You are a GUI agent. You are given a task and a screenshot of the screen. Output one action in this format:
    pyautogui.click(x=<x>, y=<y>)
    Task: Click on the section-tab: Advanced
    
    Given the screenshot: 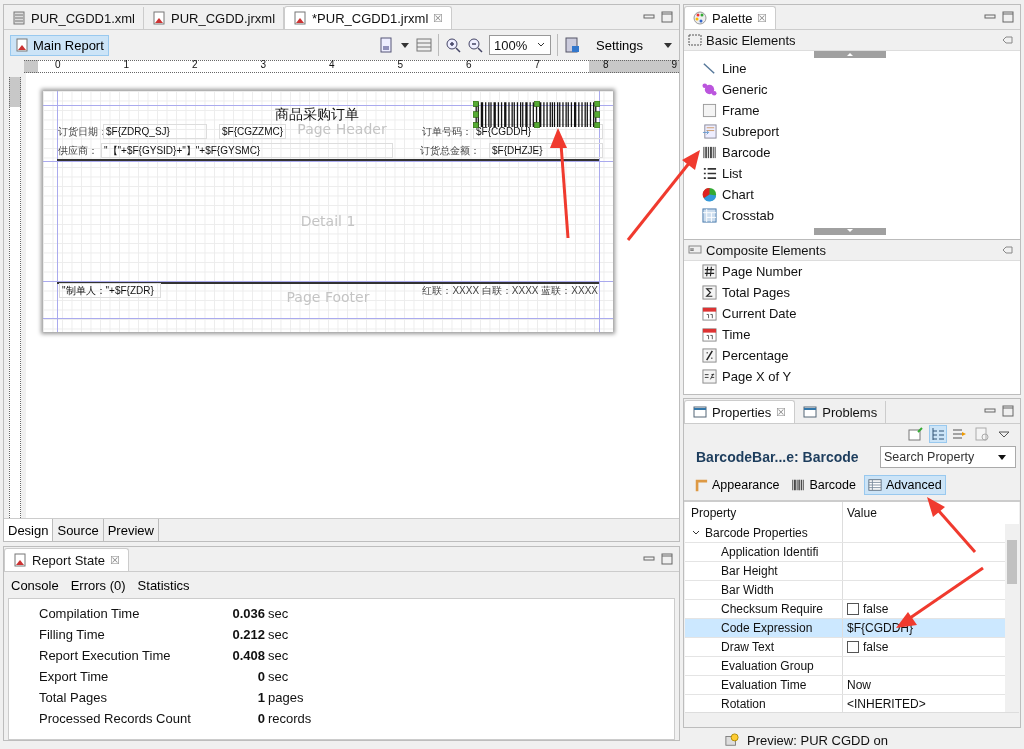 What is the action you would take?
    pyautogui.click(x=905, y=485)
    